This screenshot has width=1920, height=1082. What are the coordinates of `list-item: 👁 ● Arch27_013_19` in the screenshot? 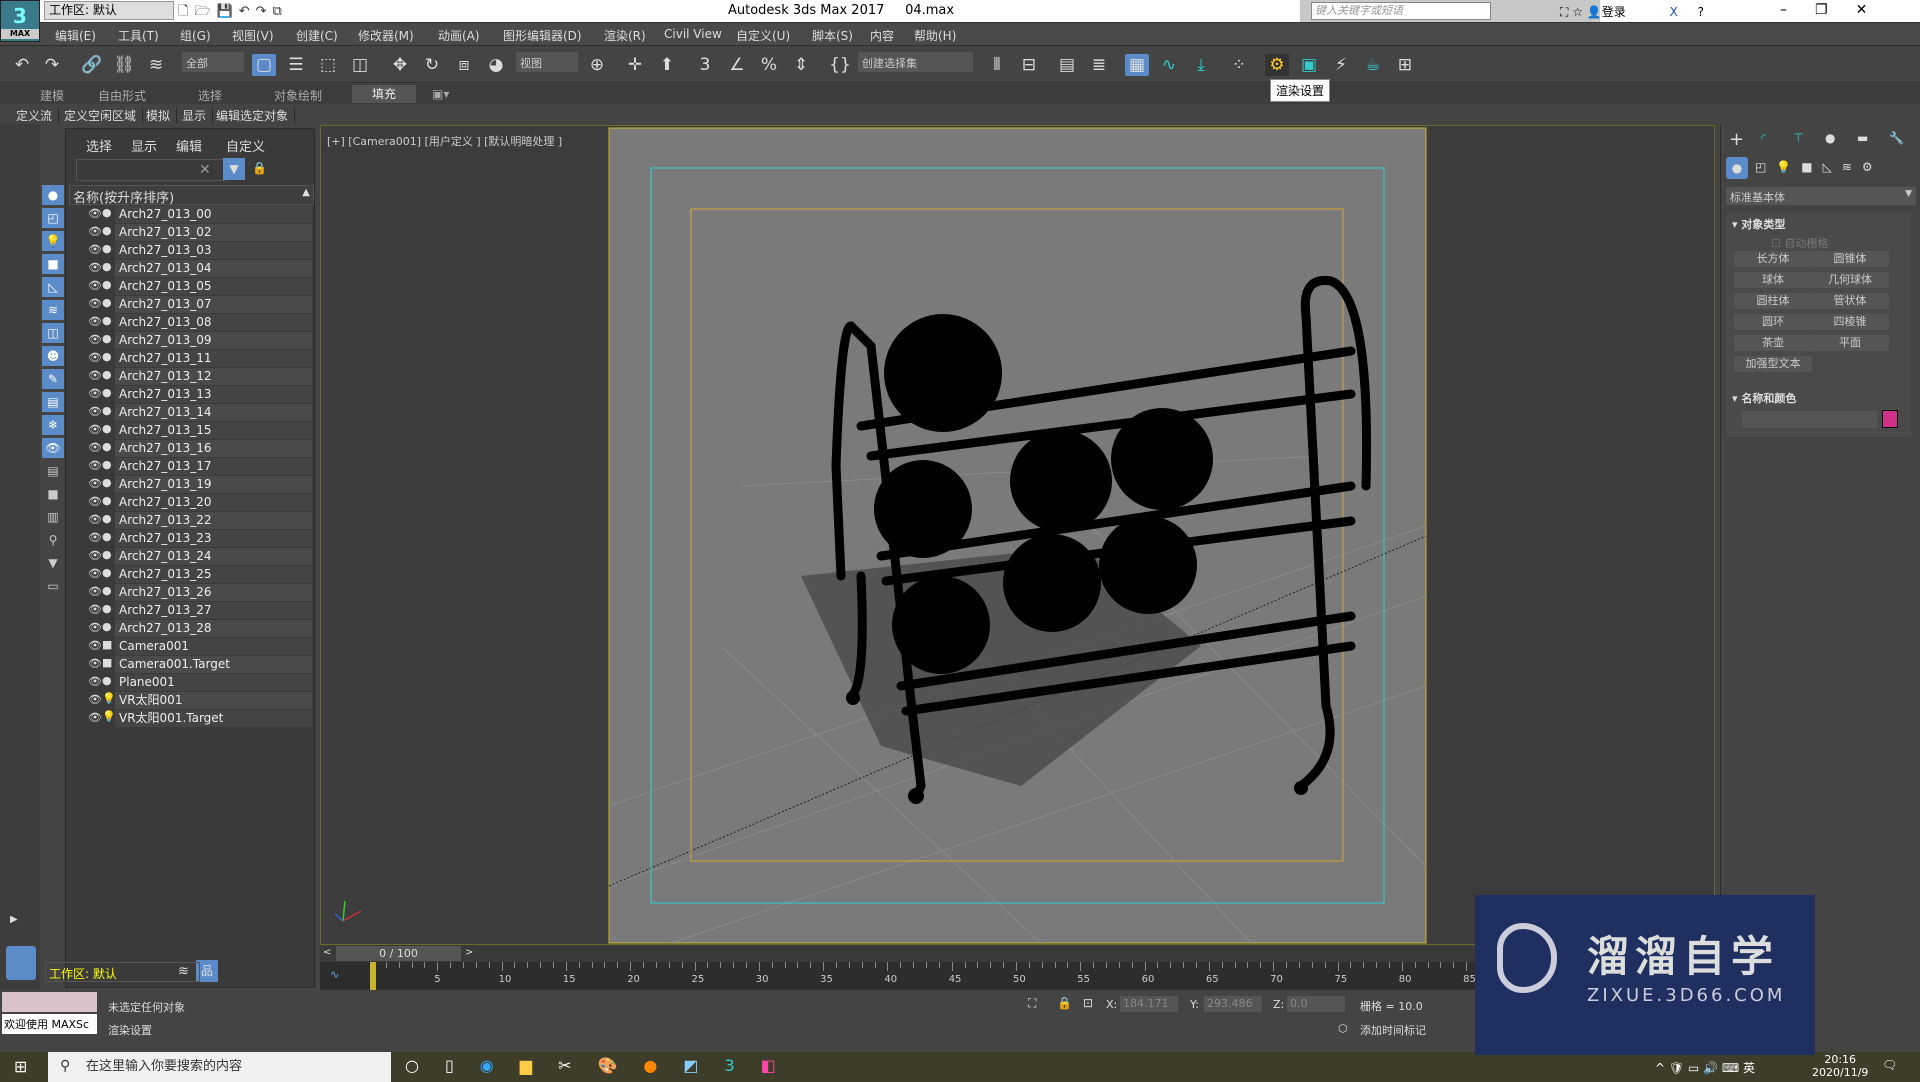 It's located at (196, 485).